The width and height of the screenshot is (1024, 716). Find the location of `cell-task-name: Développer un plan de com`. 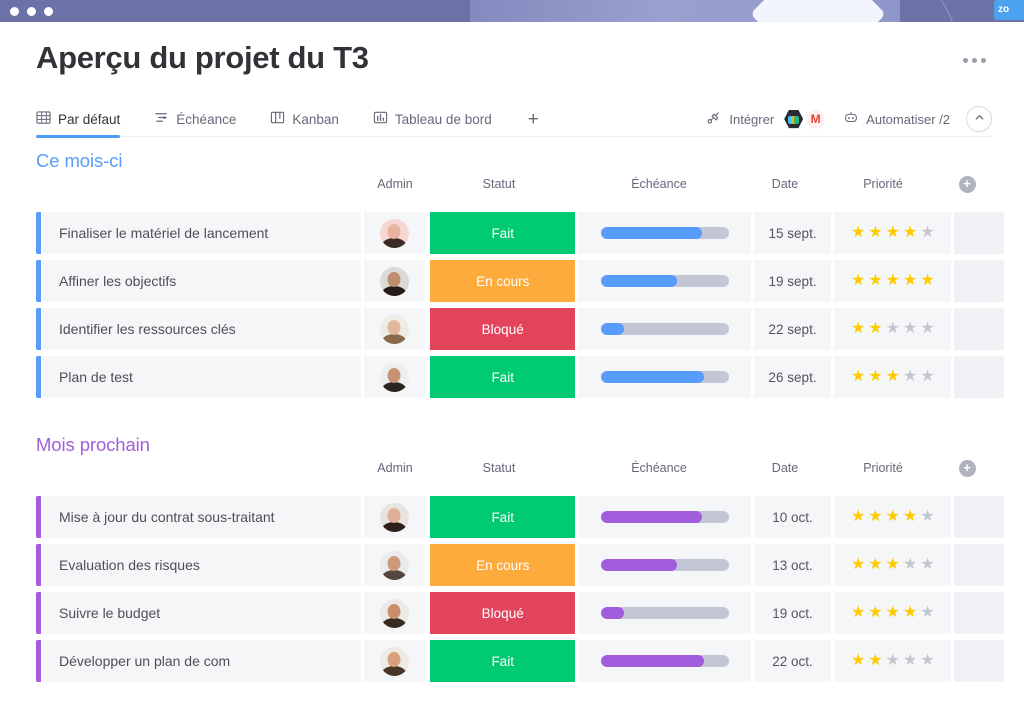

cell-task-name: Développer un plan de com is located at coordinates (202, 661).